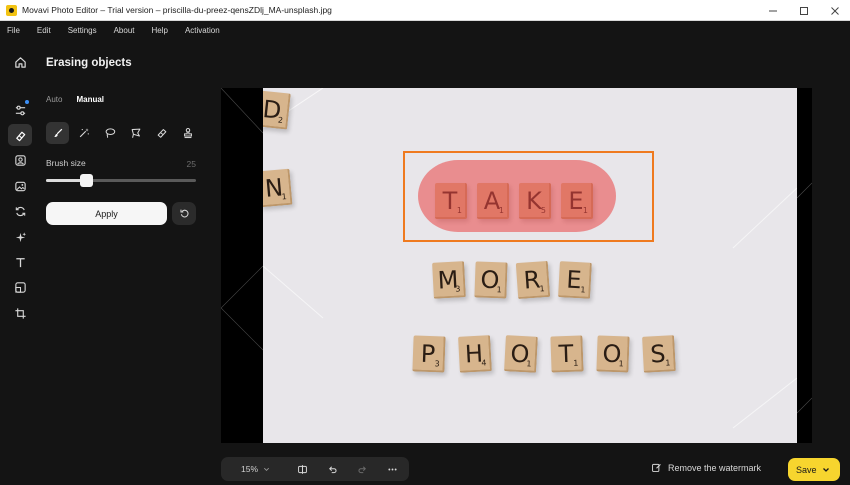 The width and height of the screenshot is (850, 485). What do you see at coordinates (834, 10) in the screenshot?
I see `close-icon` at bounding box center [834, 10].